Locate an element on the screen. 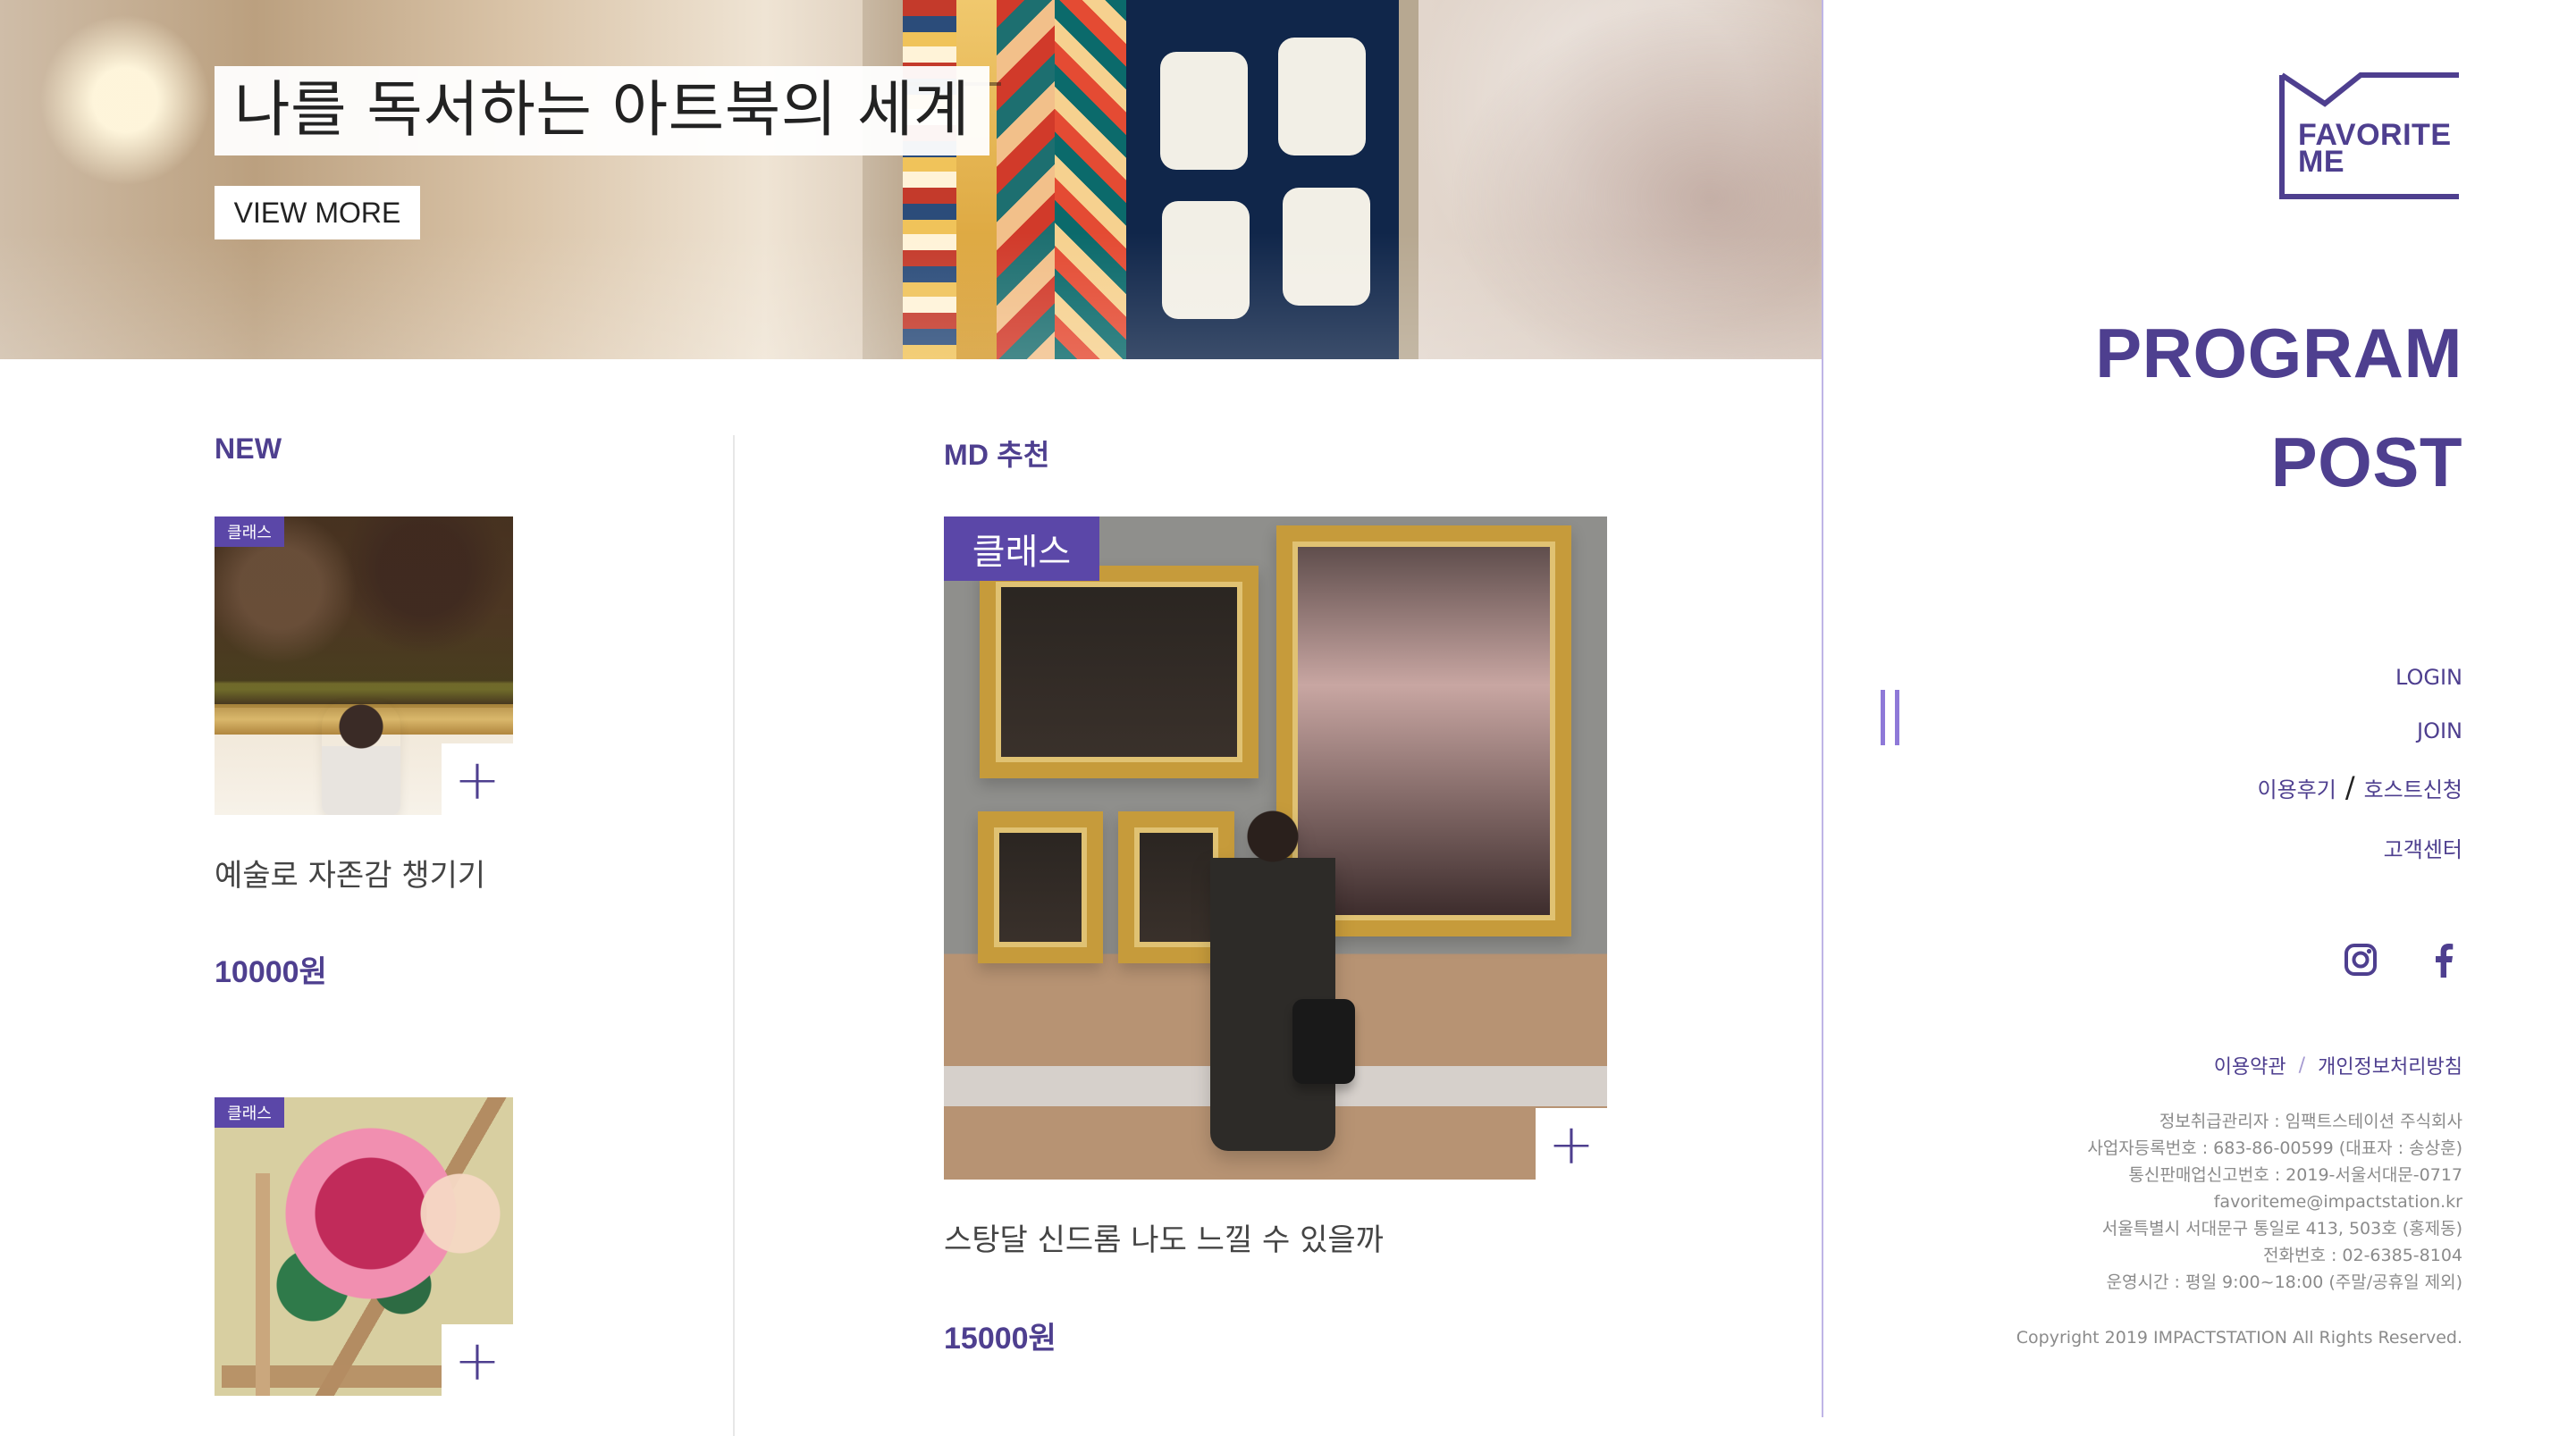  account-links: LOGIN JOIN 이용후기 / 호스트신청 고객센터 is located at coordinates (2360, 778).